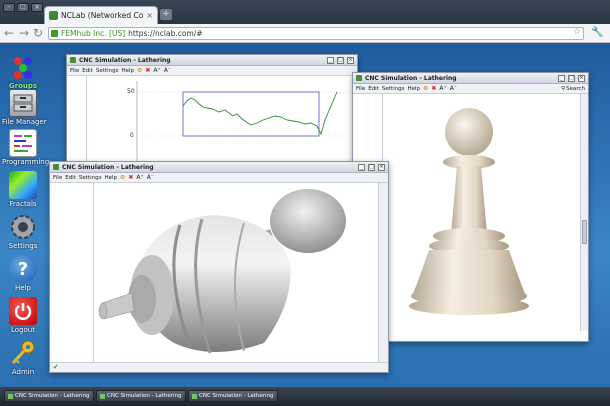 The image size is (610, 406). I want to click on url-text: https://nclab.com/#, so click(165, 33).